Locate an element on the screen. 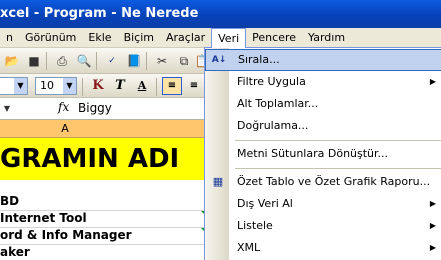 The image size is (441, 260). formula-input: Biggy is located at coordinates (95, 108).